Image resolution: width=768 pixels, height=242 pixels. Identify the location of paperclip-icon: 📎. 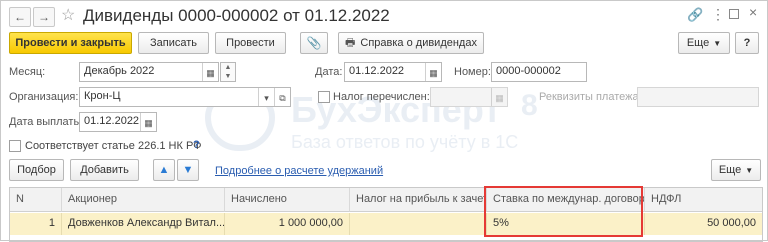
(314, 43).